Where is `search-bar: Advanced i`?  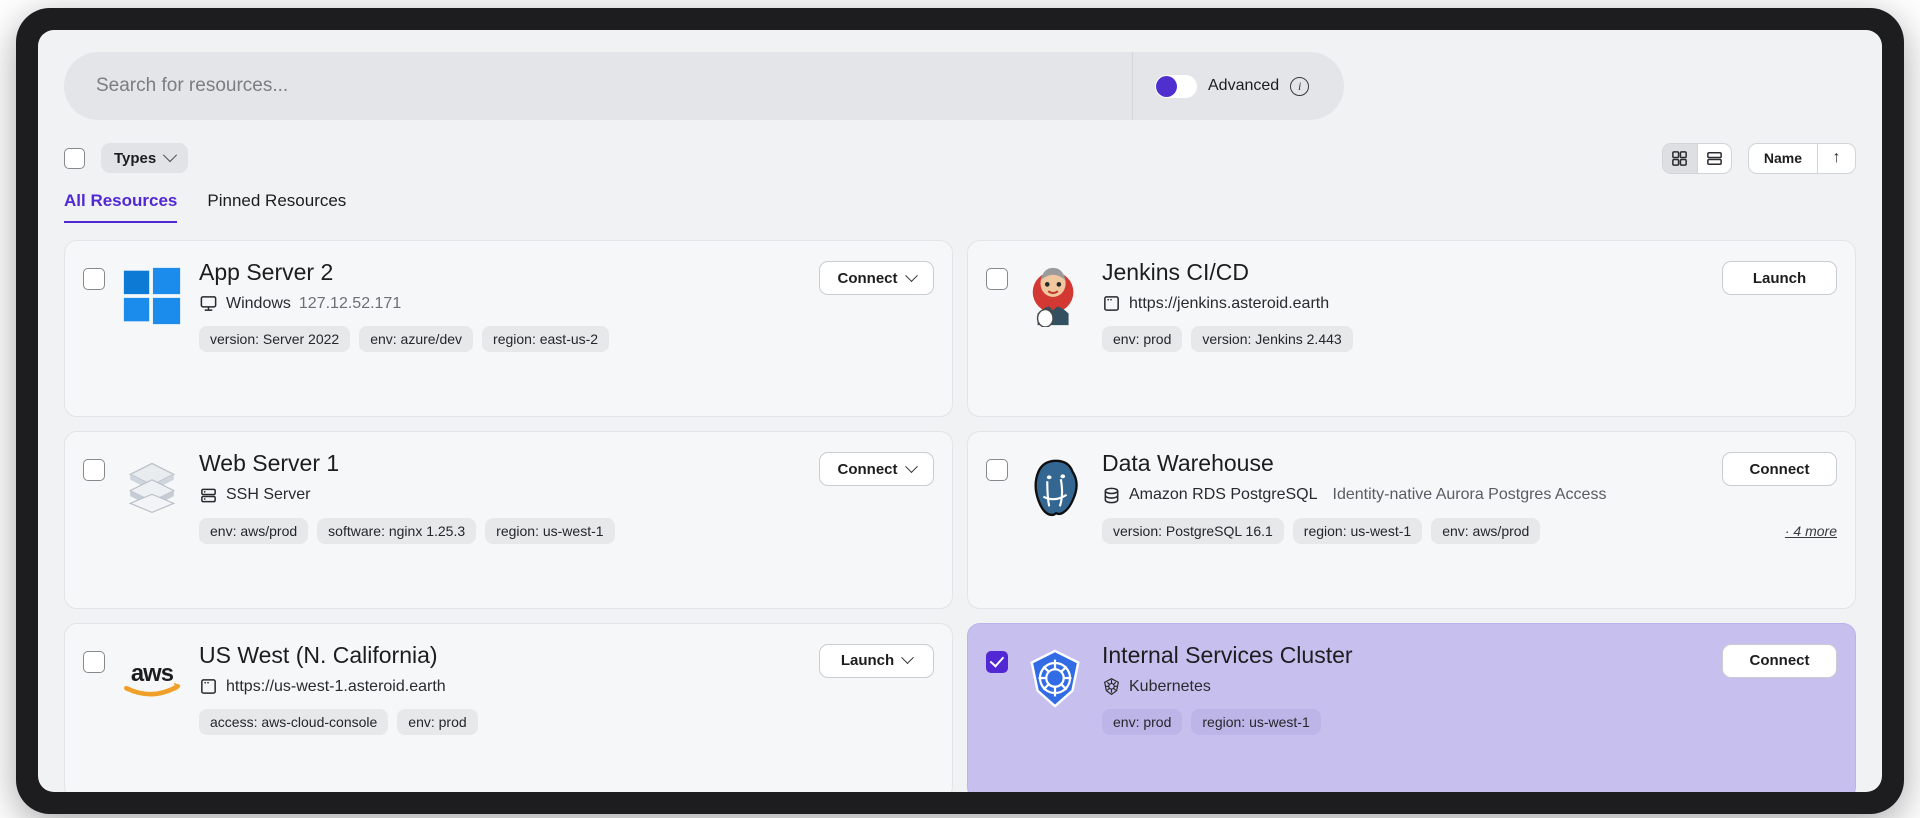
search-bar: Advanced i is located at coordinates (704, 86).